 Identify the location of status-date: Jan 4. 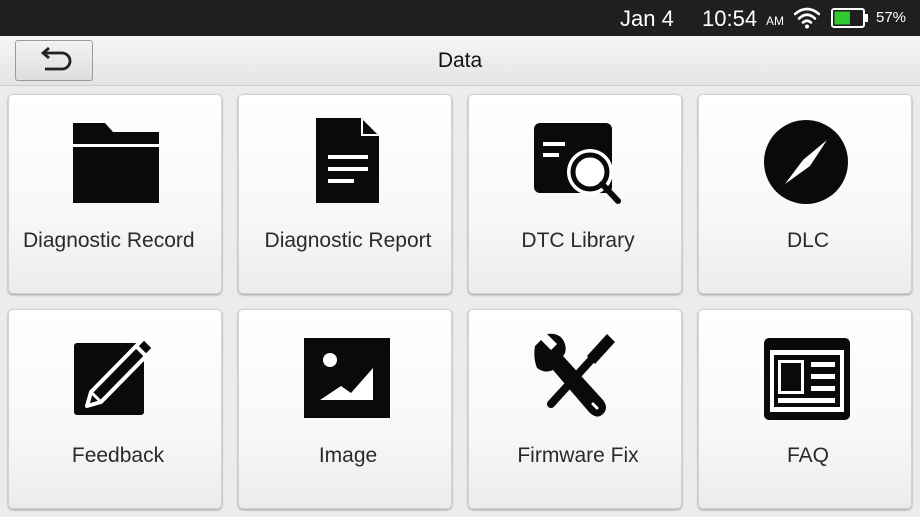
(647, 18).